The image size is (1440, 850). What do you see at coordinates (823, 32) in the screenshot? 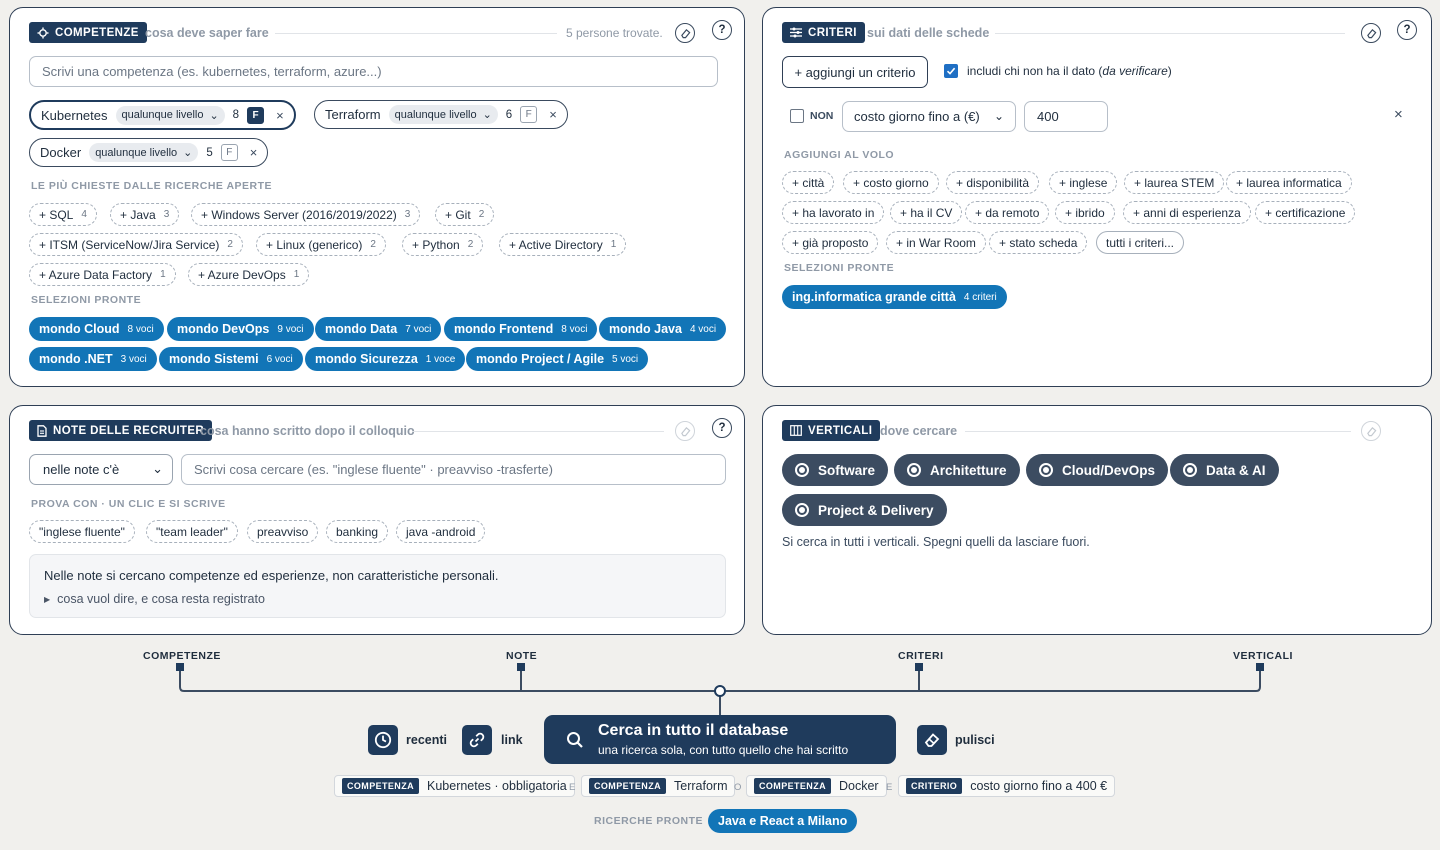
I see `criteri-tag: CRITERI` at bounding box center [823, 32].